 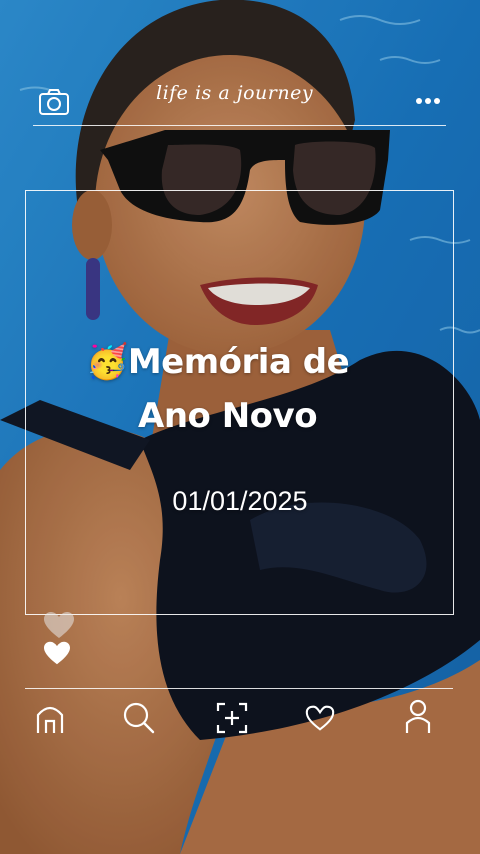 What do you see at coordinates (50, 719) in the screenshot?
I see `home-icon` at bounding box center [50, 719].